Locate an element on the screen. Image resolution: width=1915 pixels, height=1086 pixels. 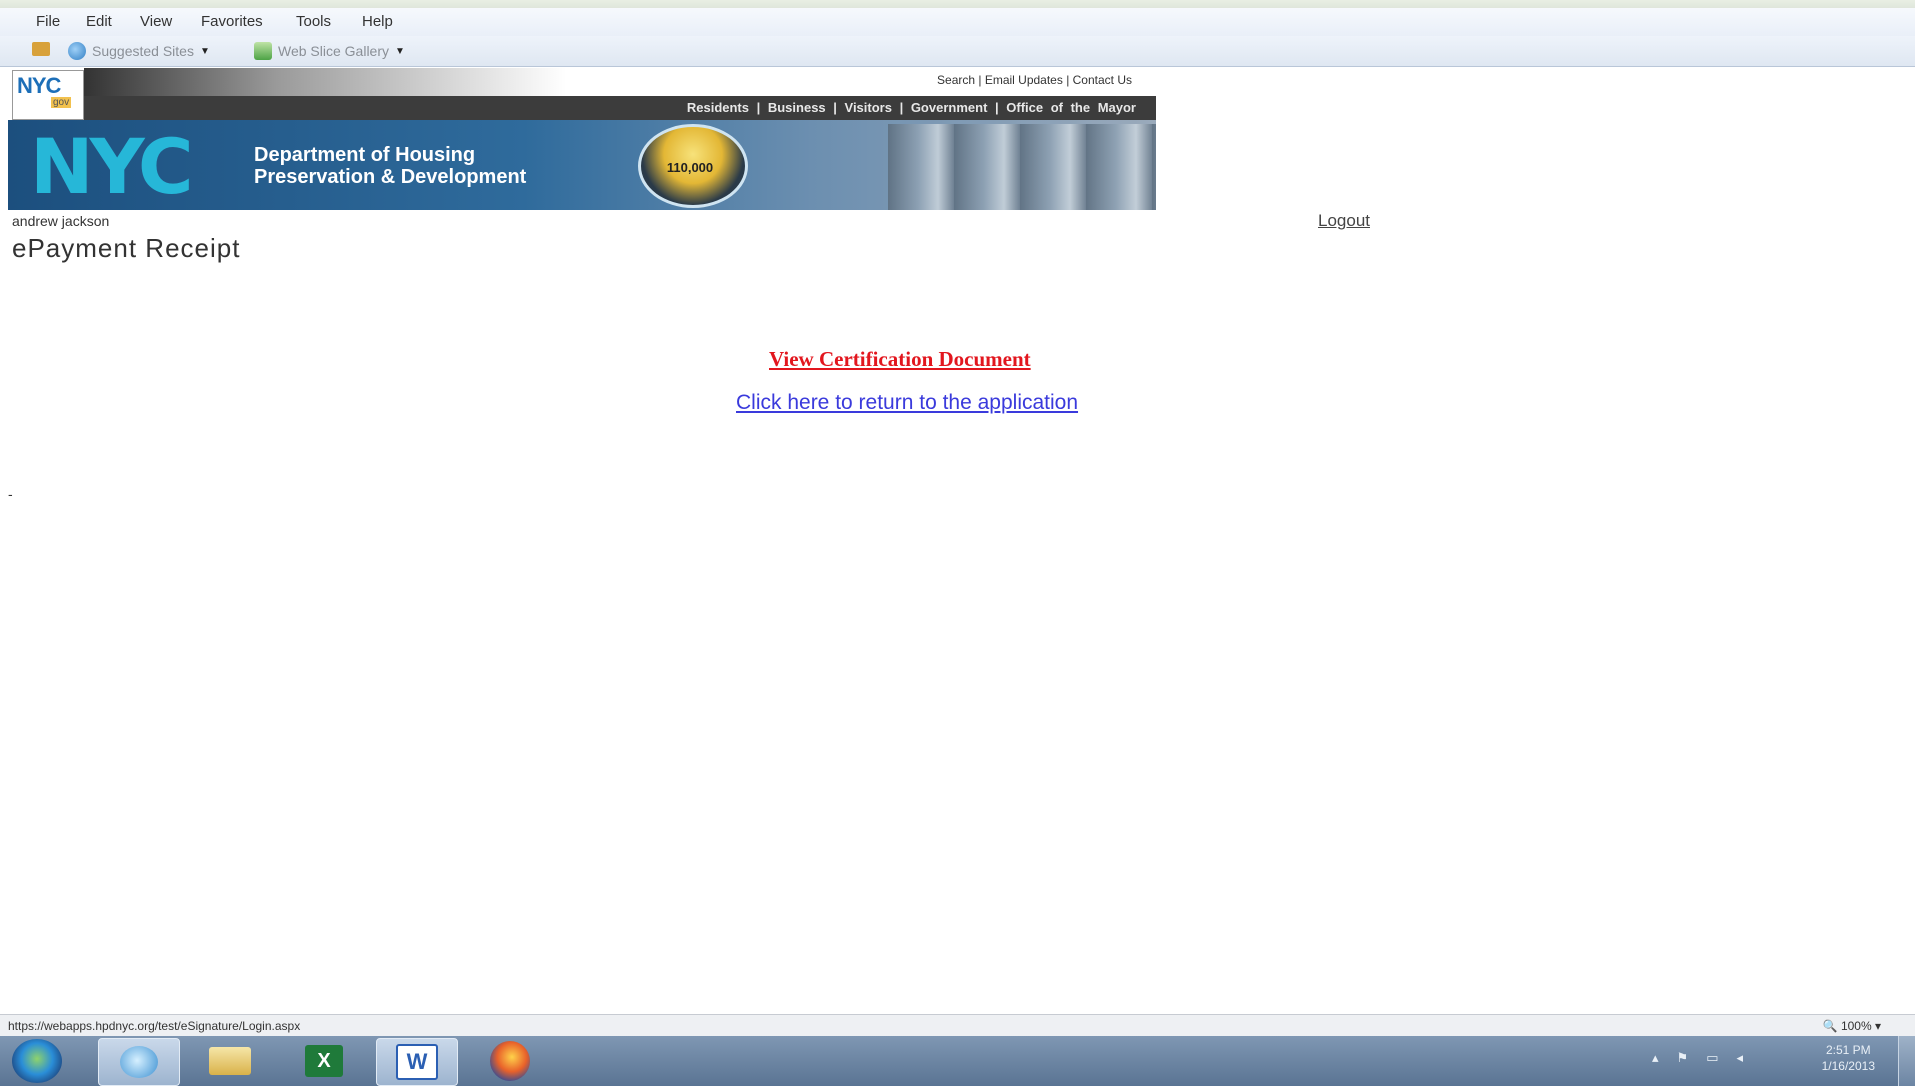
web-slice-gallery-button: Web Slice Gallery ▼ is located at coordinates (329, 51).